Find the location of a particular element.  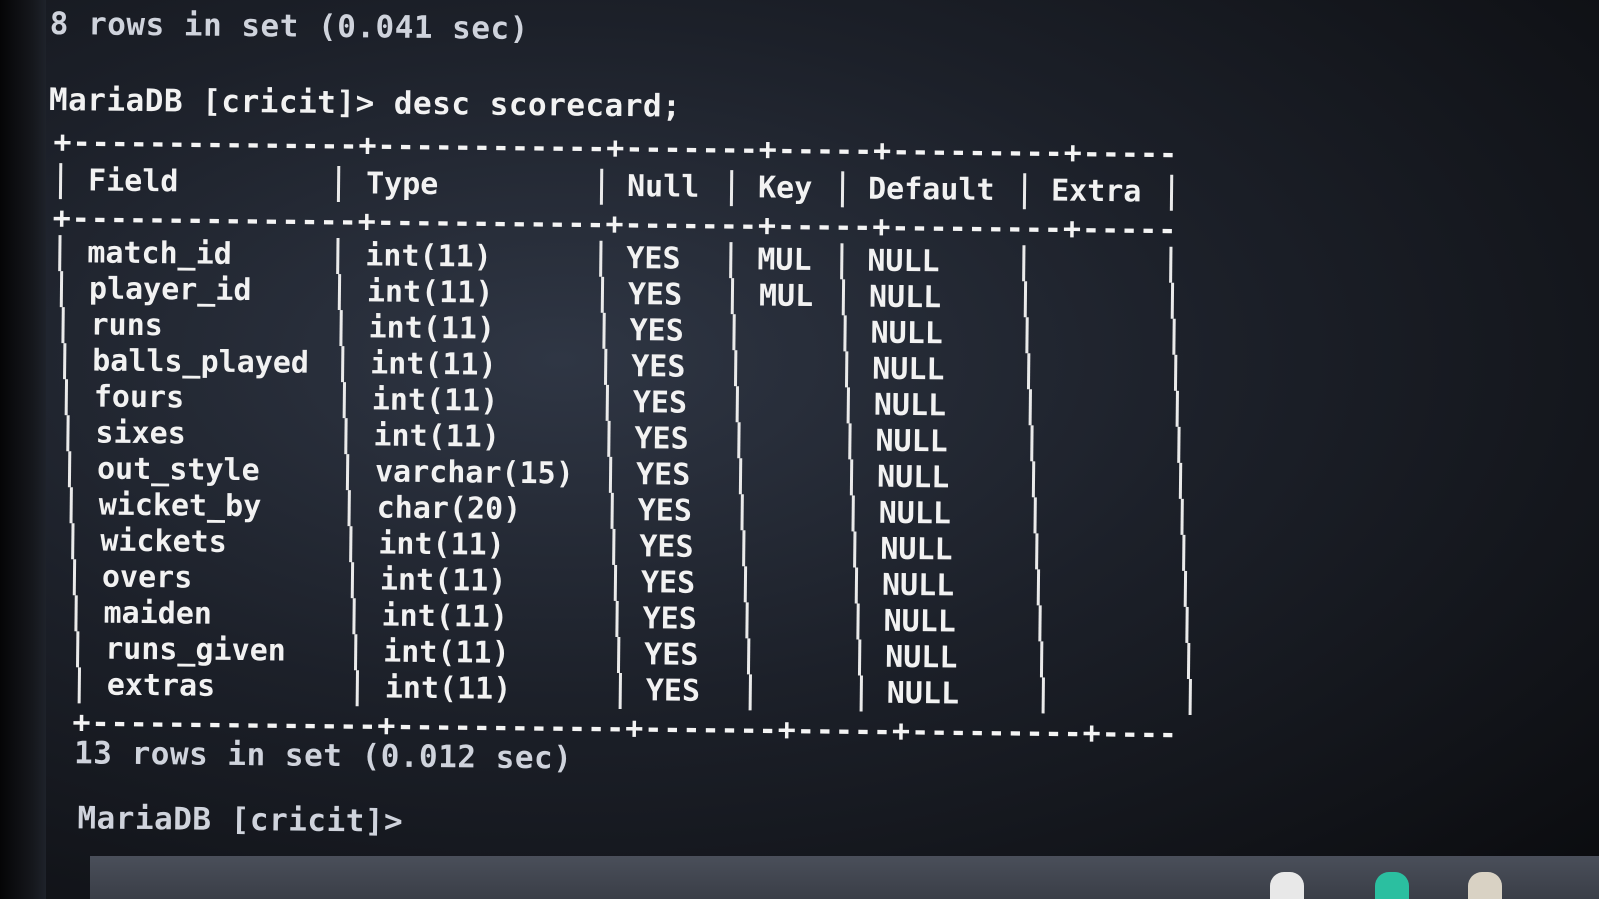

header-null: Null is located at coordinates (663, 187).